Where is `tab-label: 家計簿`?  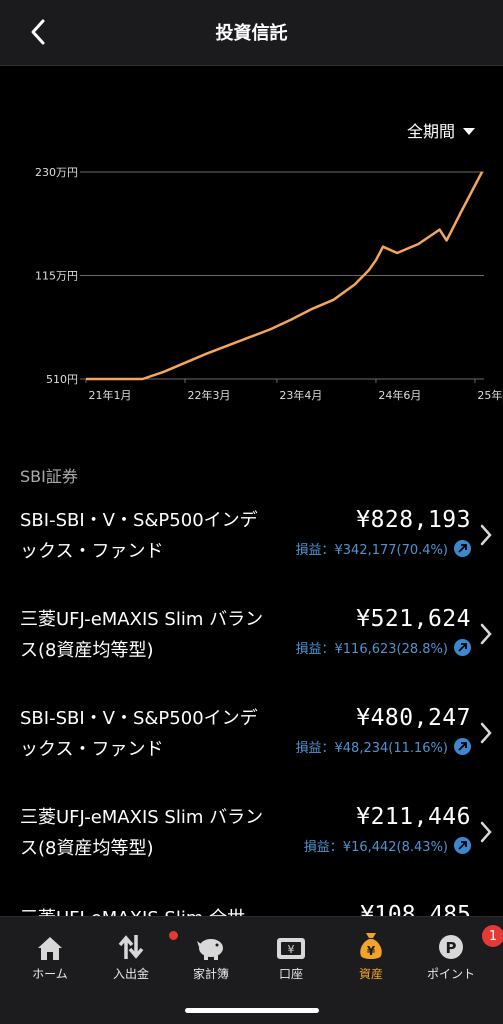
tab-label: 家計簿 is located at coordinates (210, 974).